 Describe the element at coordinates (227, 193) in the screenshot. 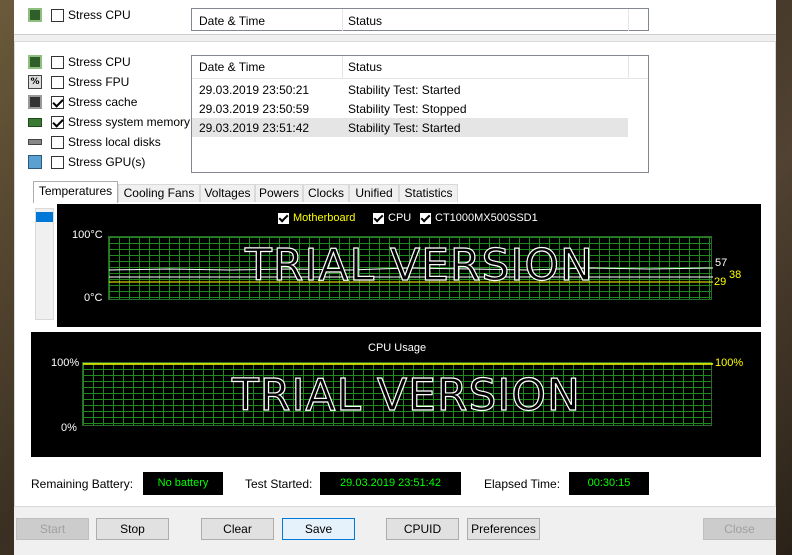

I see `tab-voltages: Voltages` at that location.